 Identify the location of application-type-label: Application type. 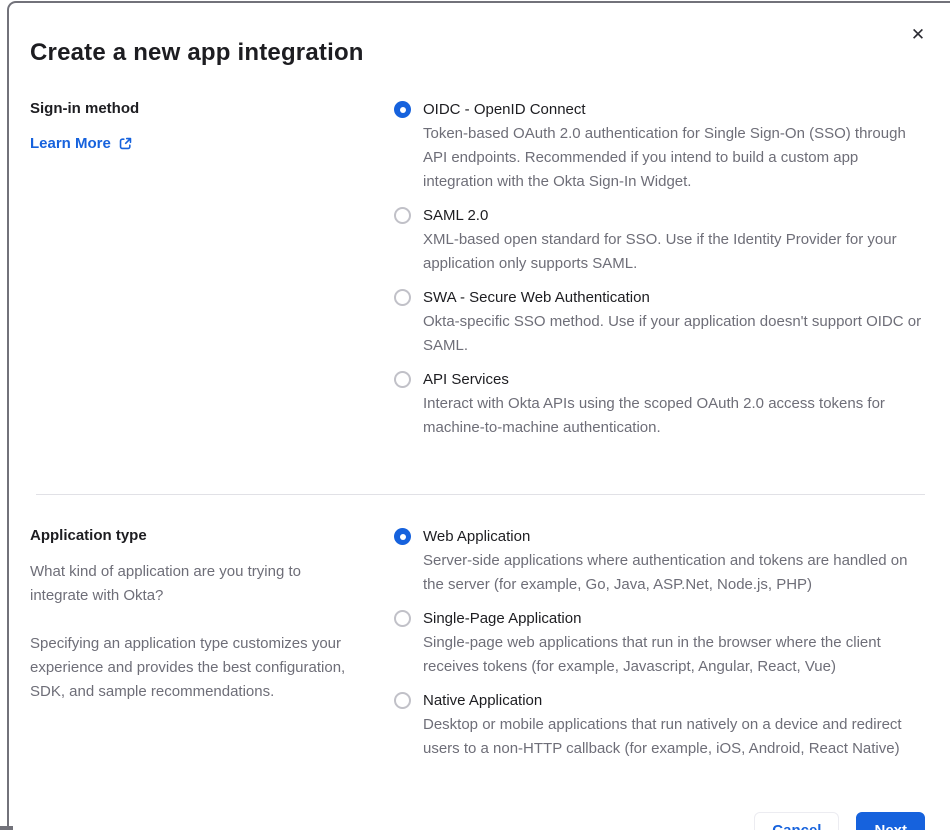
(88, 535).